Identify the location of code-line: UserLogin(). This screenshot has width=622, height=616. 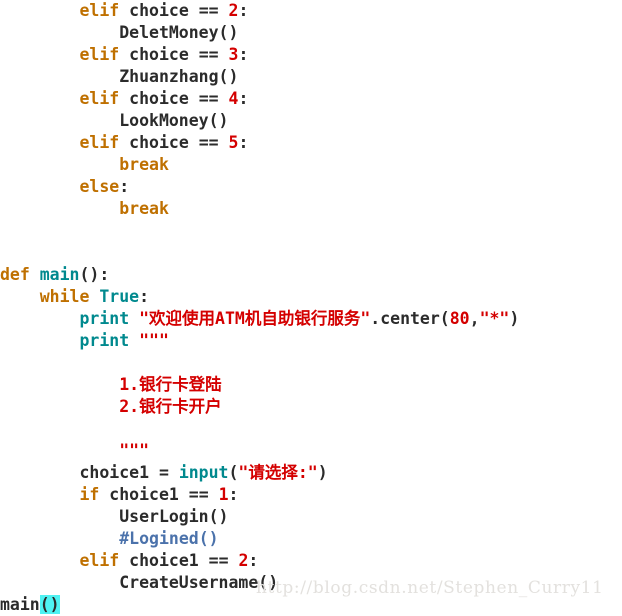
(311, 517).